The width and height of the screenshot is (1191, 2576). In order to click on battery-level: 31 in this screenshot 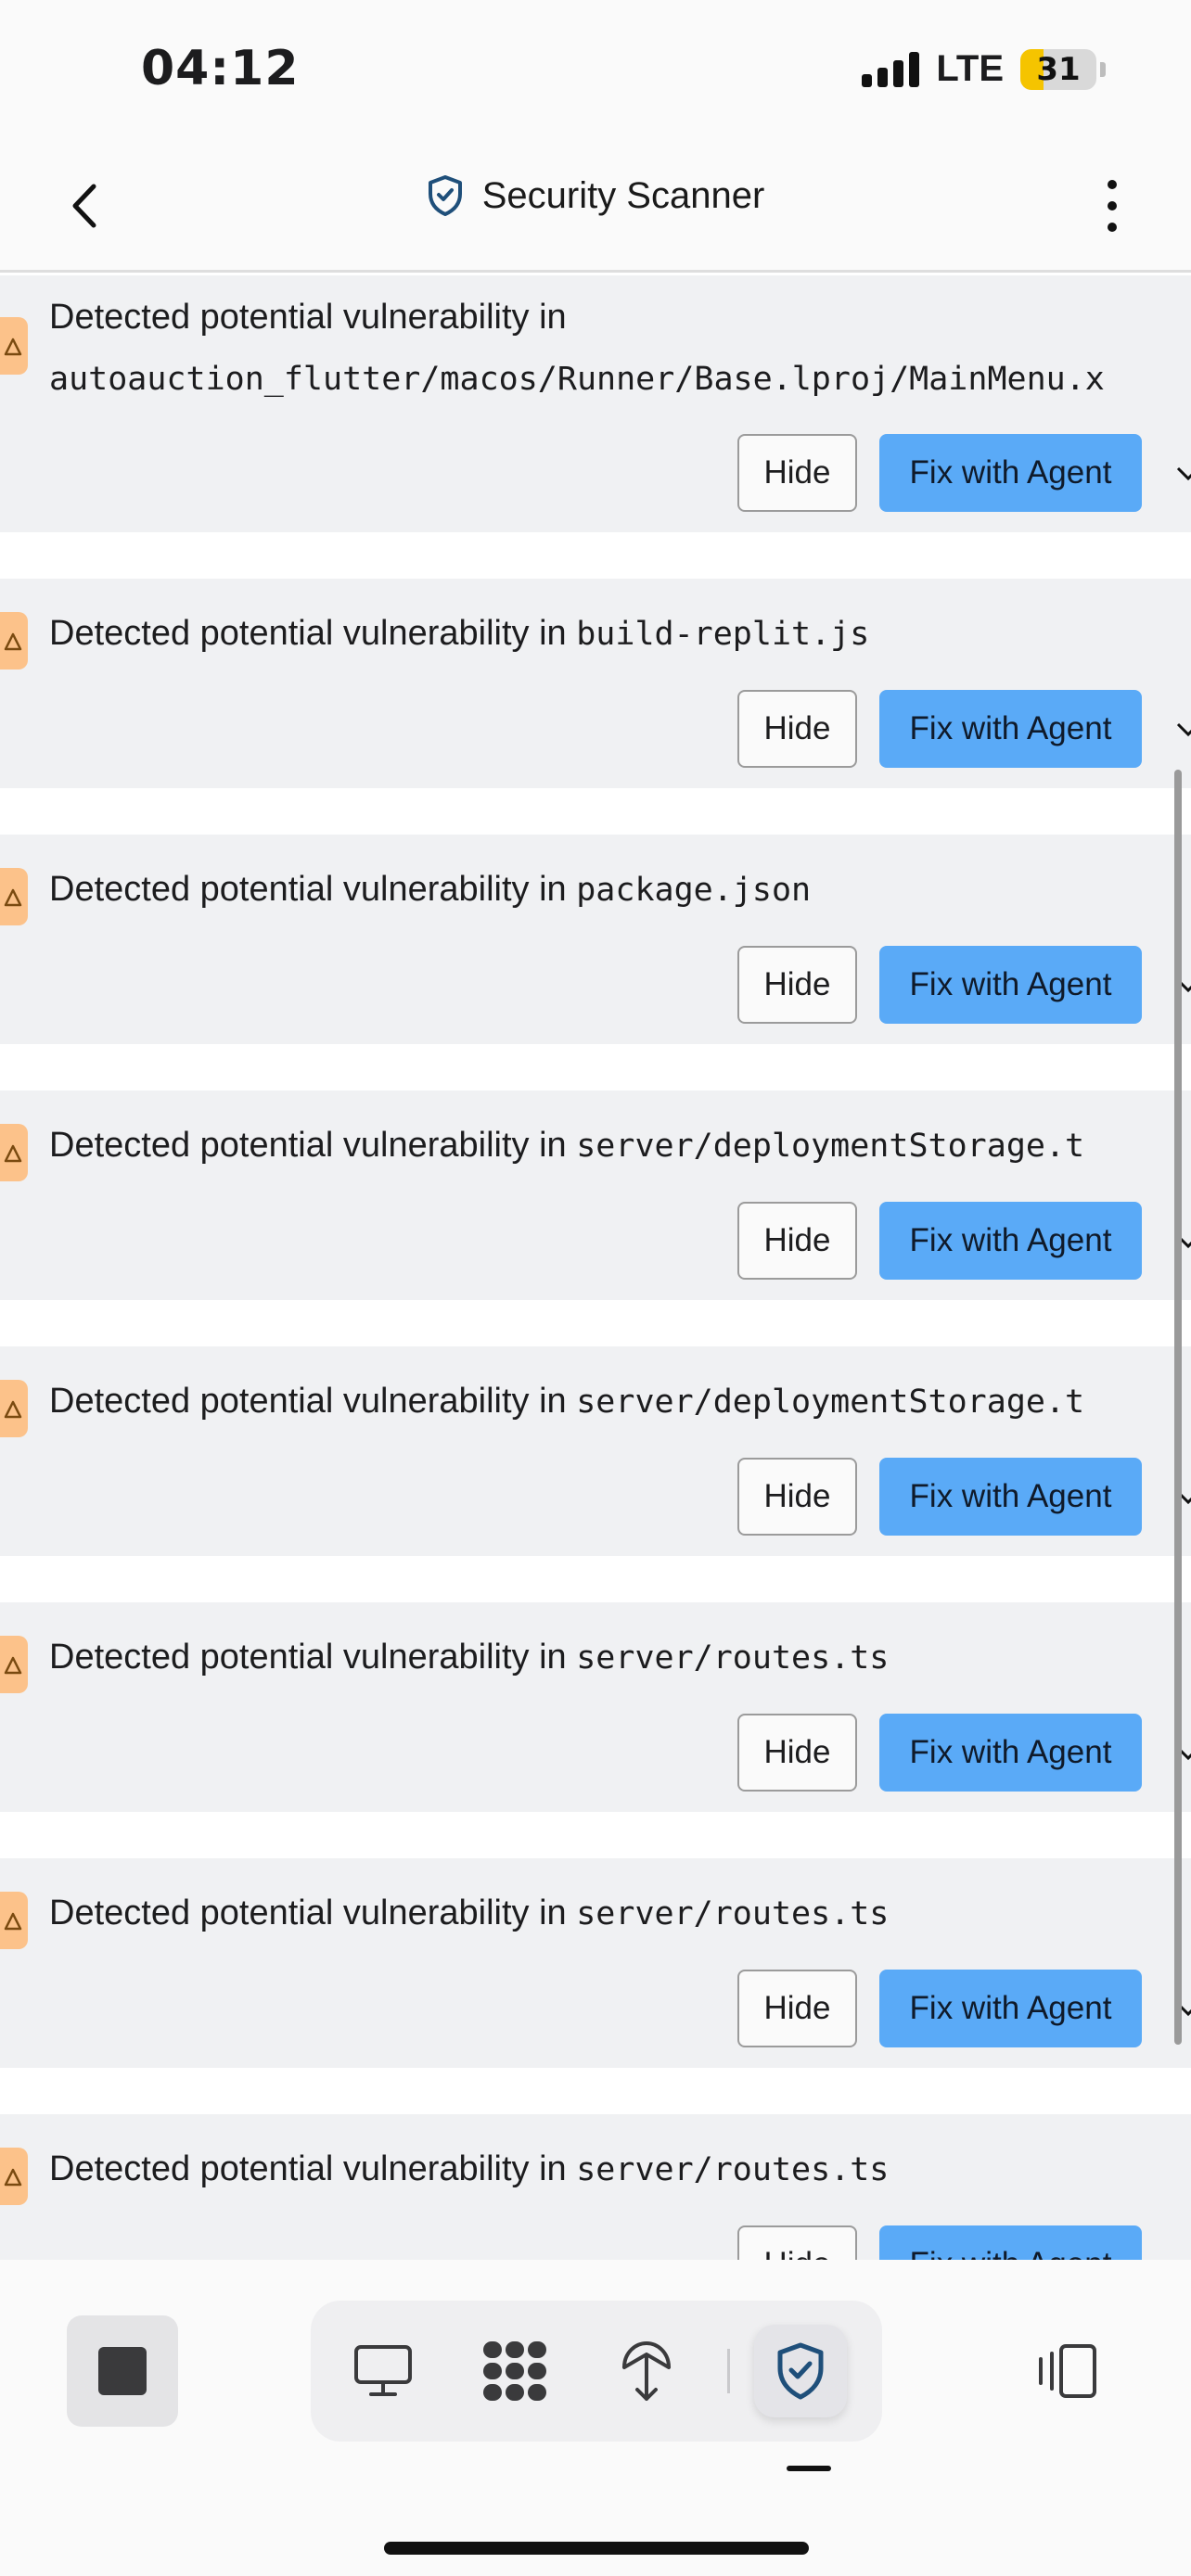, I will do `click(1058, 69)`.